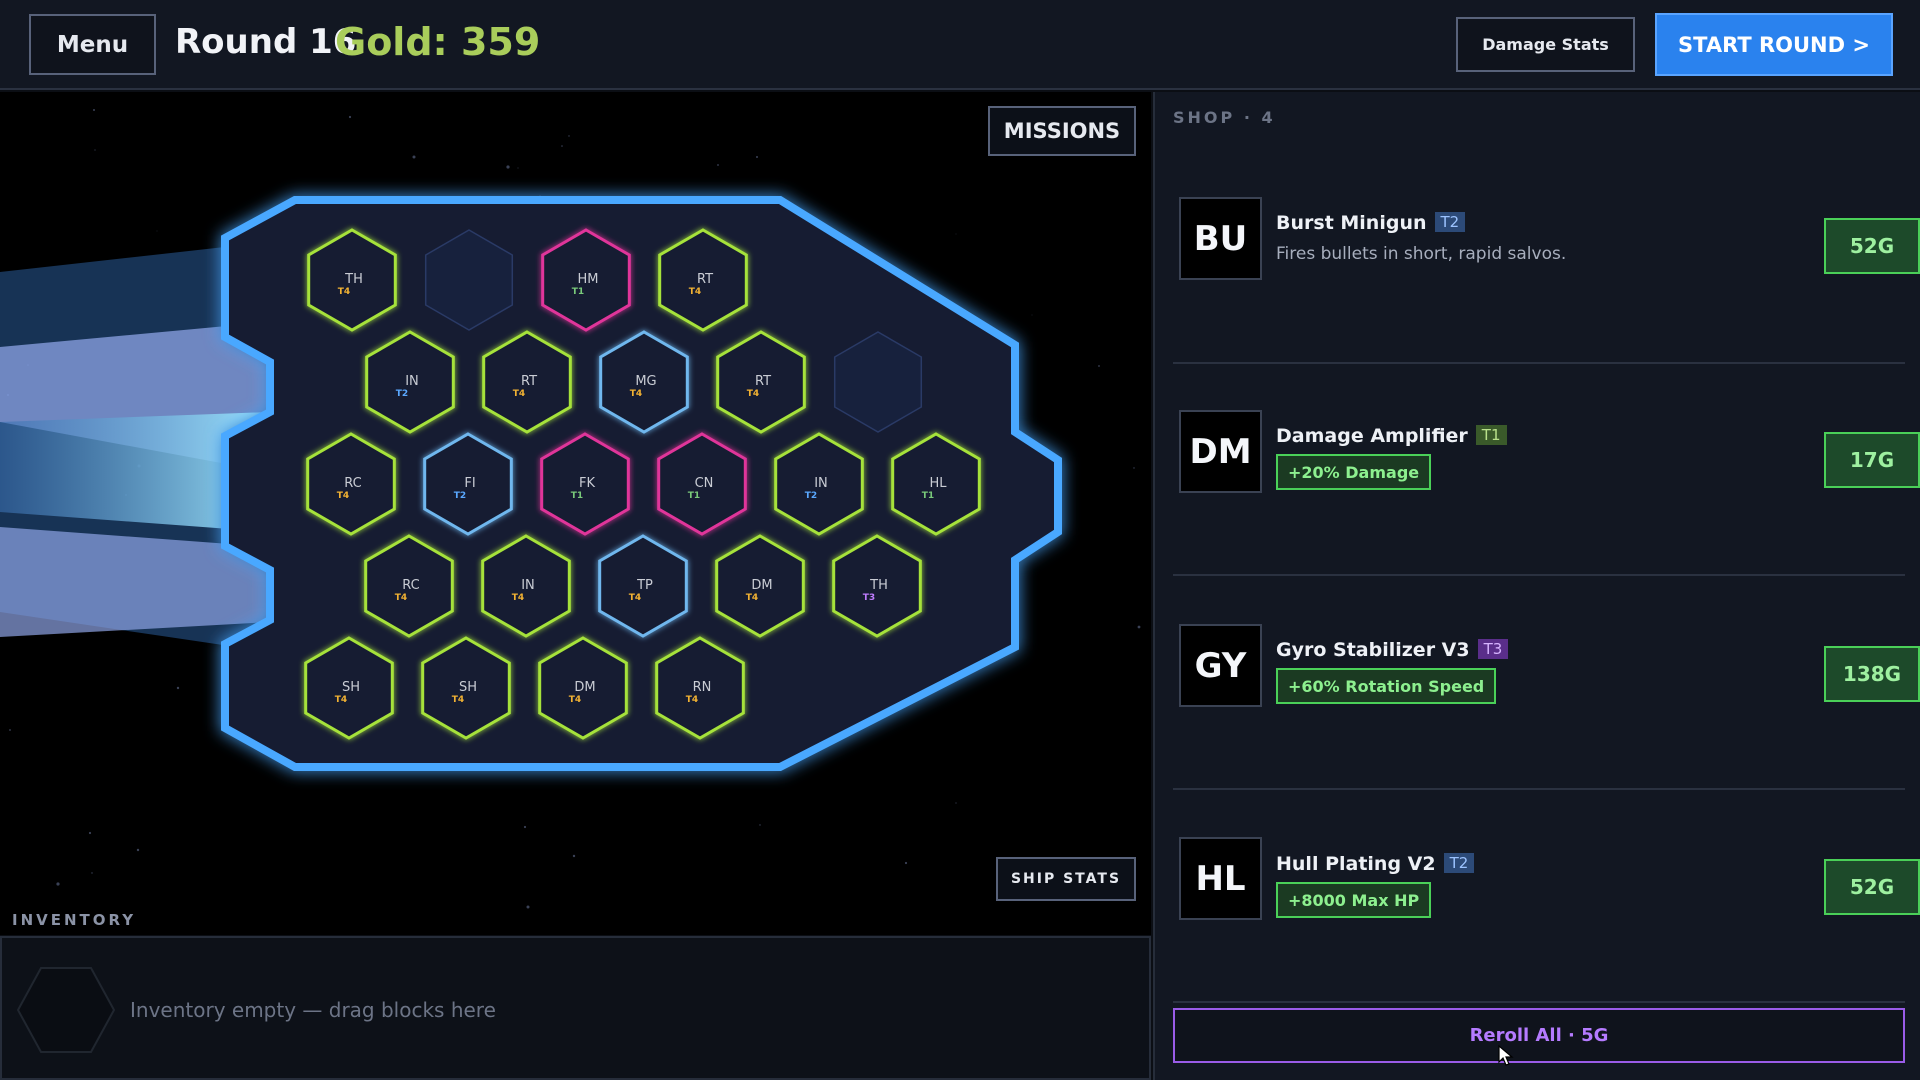 The image size is (1920, 1080). Describe the element at coordinates (1421, 254) in the screenshot. I see `item-description: Fires bullets in short, rapid salvos.` at that location.